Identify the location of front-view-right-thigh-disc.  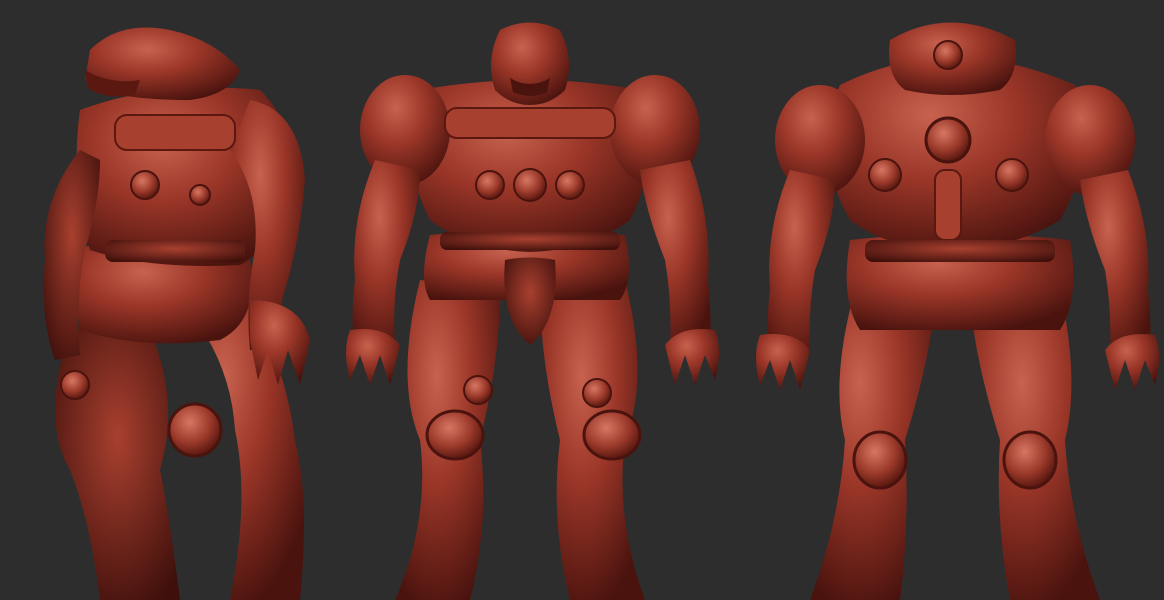
(597, 393).